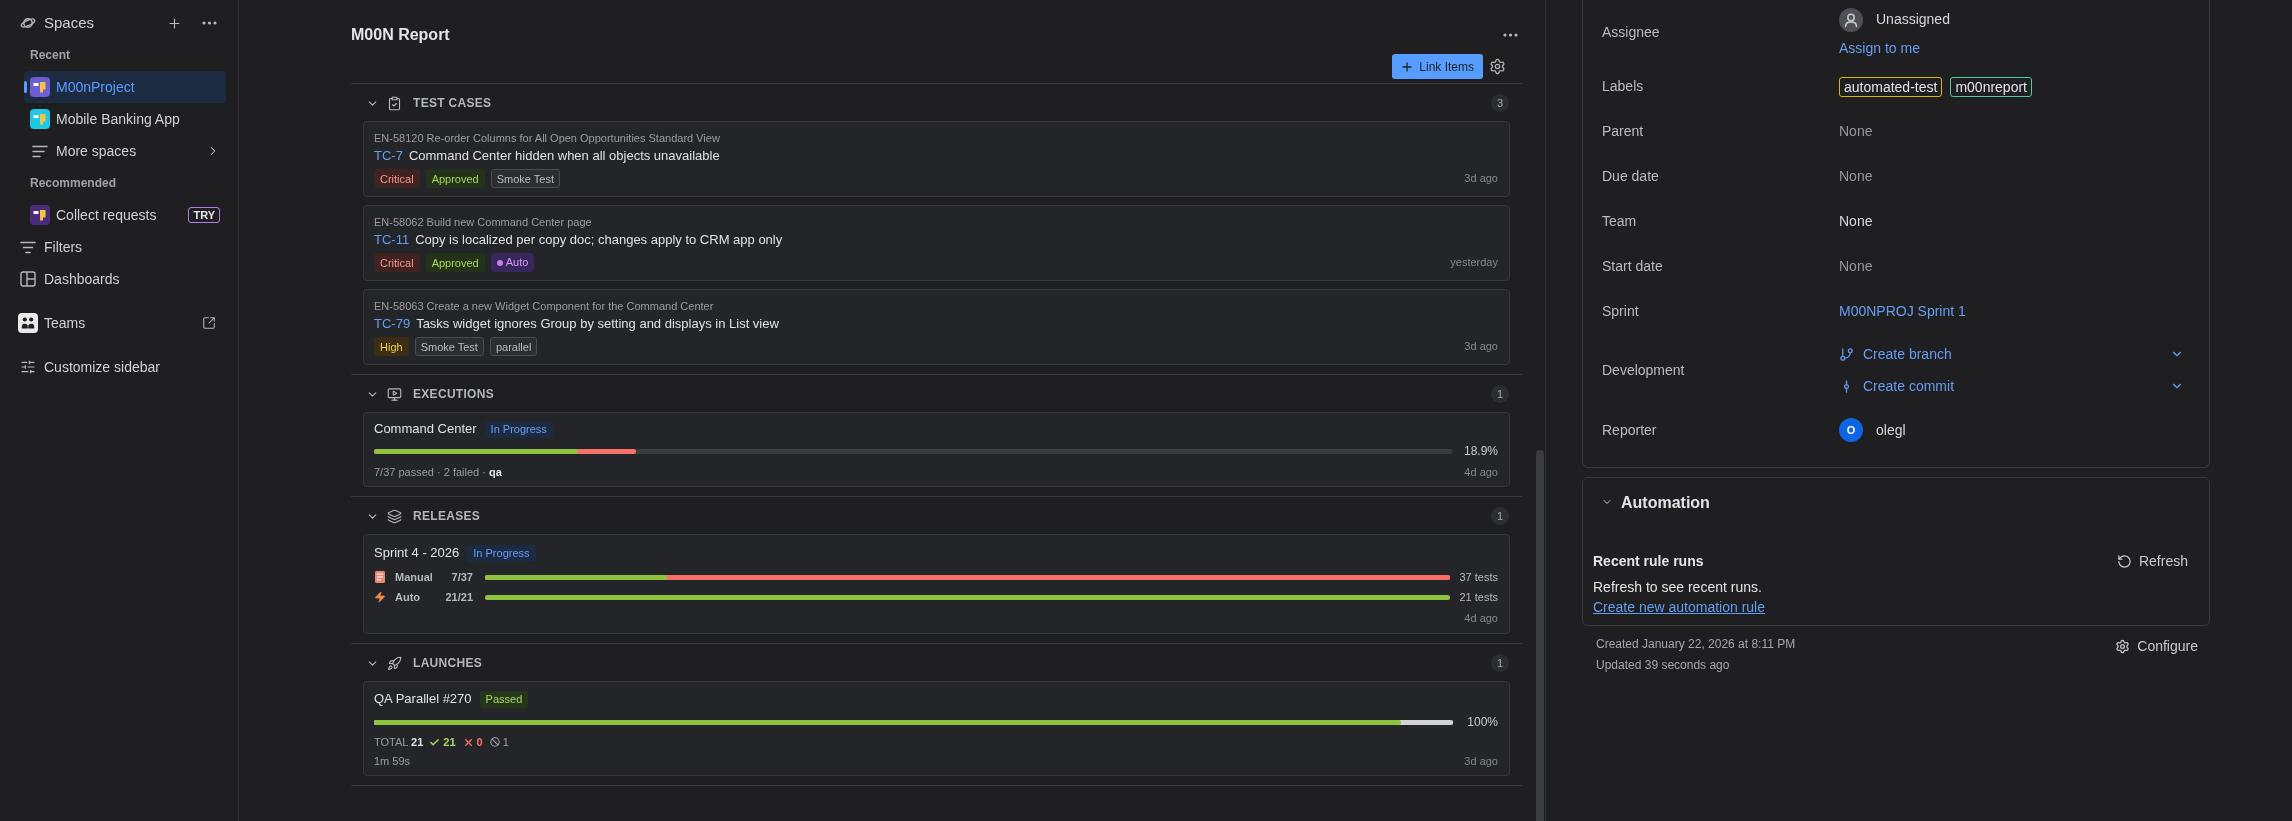 The height and width of the screenshot is (821, 2292). What do you see at coordinates (28, 279) in the screenshot?
I see `dashboard-icon` at bounding box center [28, 279].